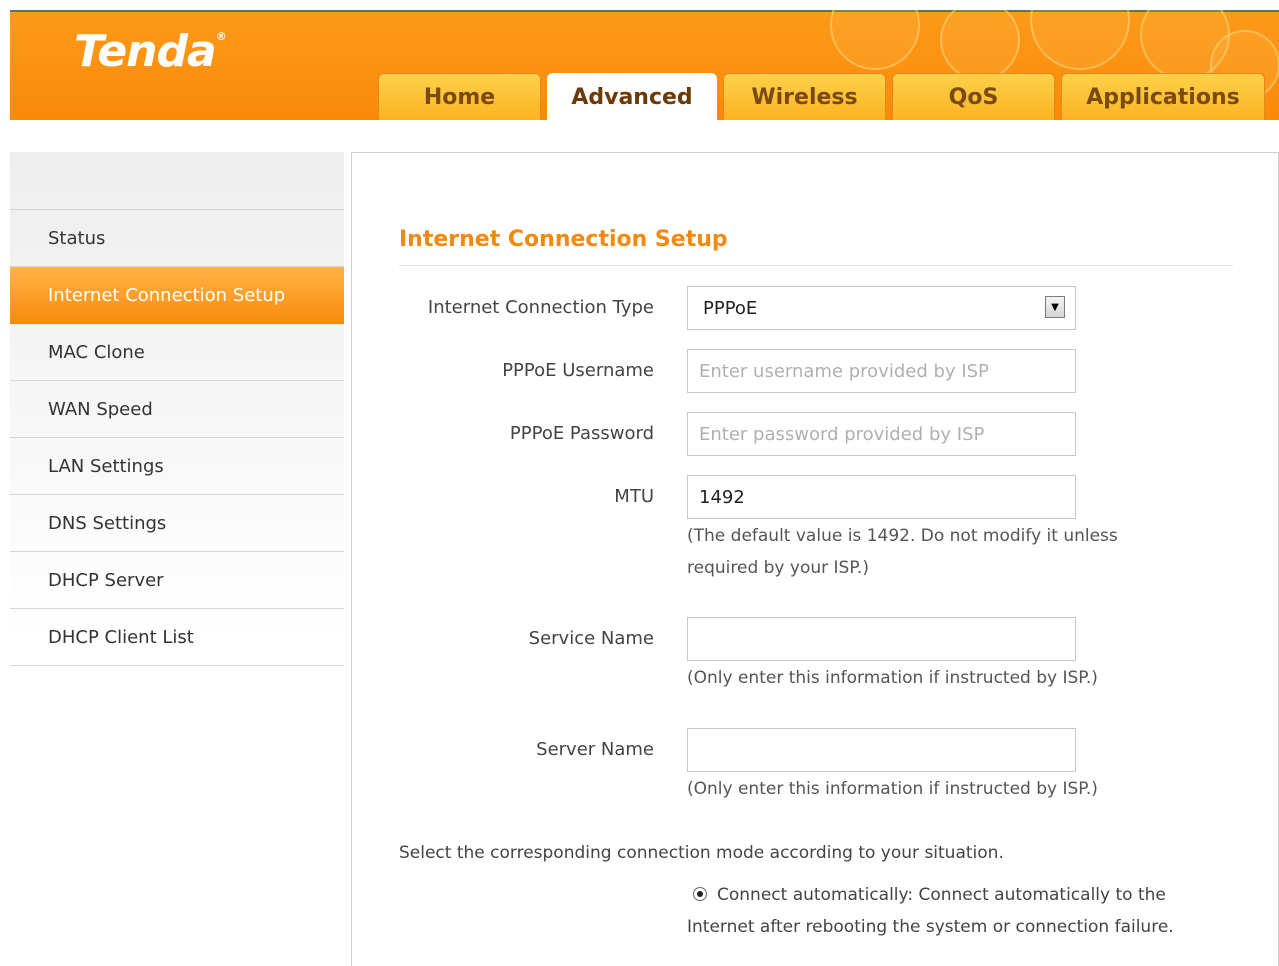  I want to click on sidebar-item-dns-settings: DNS Settings, so click(177, 523).